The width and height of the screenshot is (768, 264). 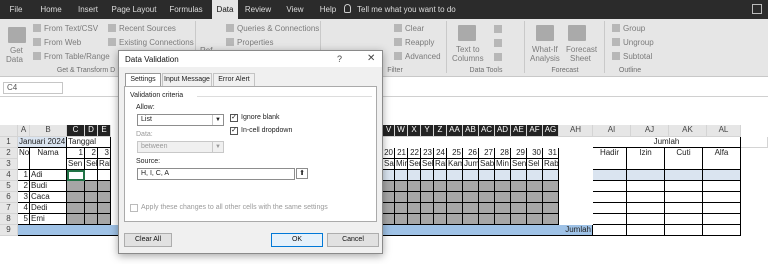 I want to click on column-header-a: A, so click(x=24, y=131).